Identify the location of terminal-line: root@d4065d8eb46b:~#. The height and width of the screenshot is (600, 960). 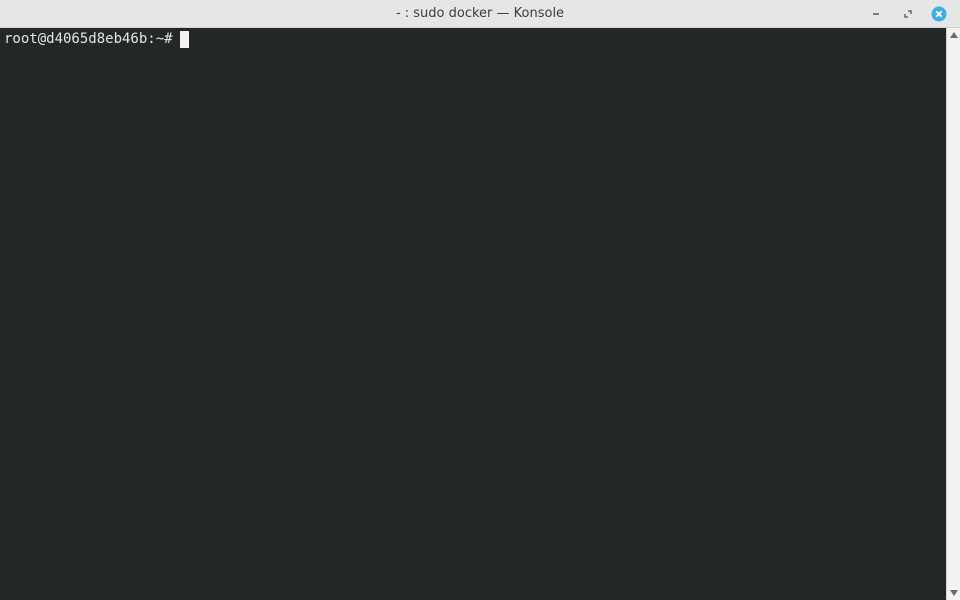
(96, 39).